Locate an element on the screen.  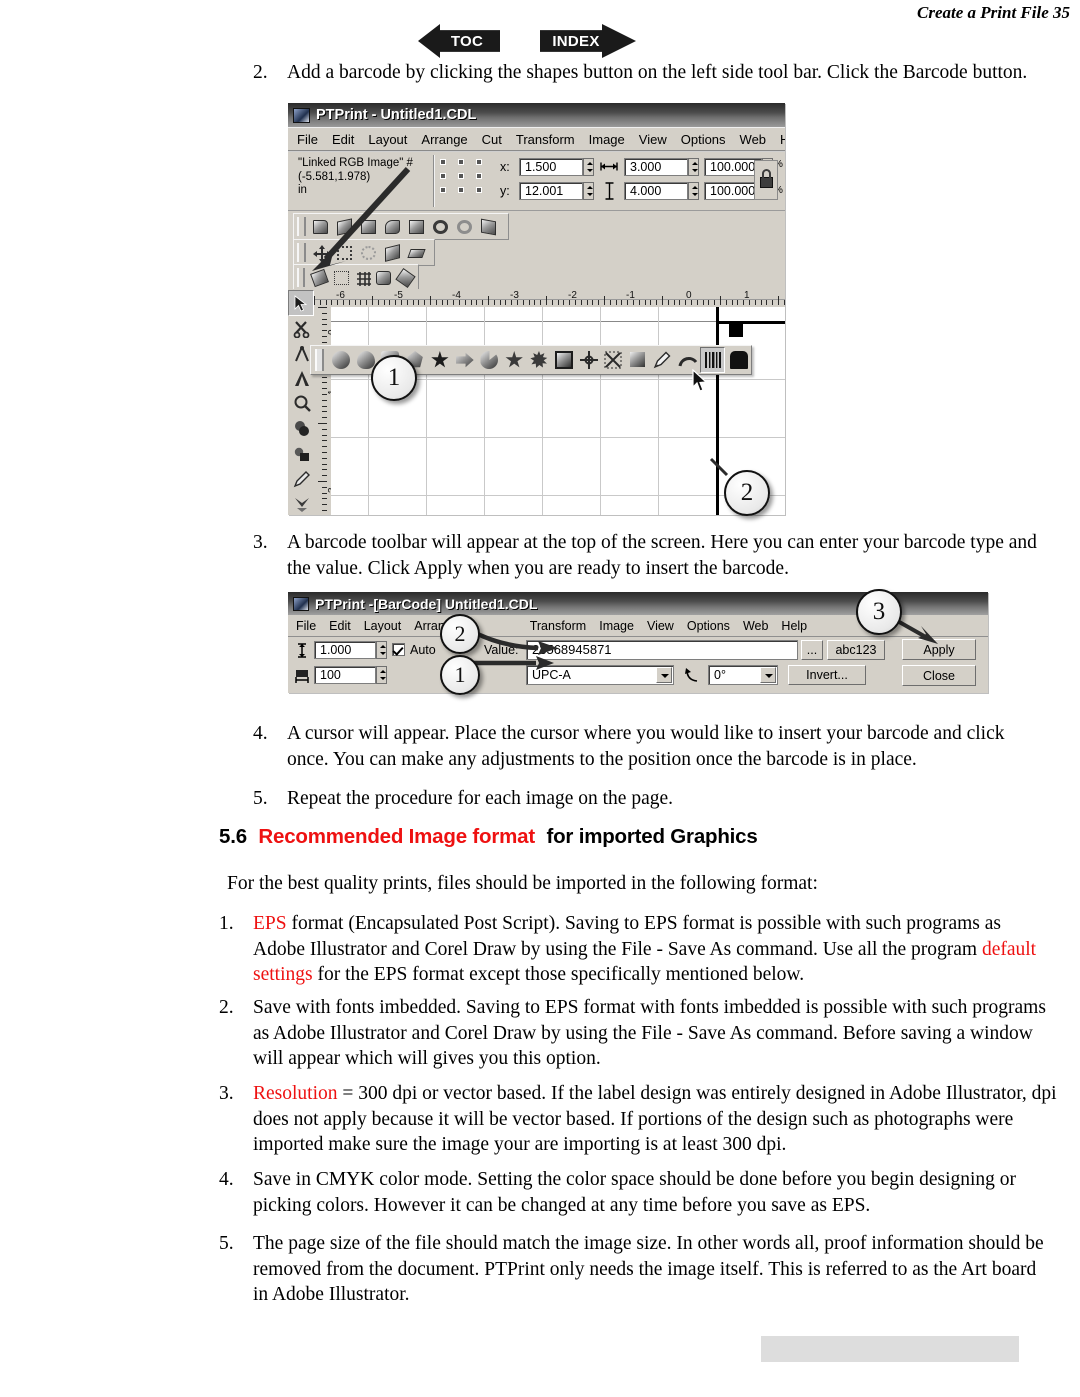
toc-link: TOC is located at coordinates (459, 41).